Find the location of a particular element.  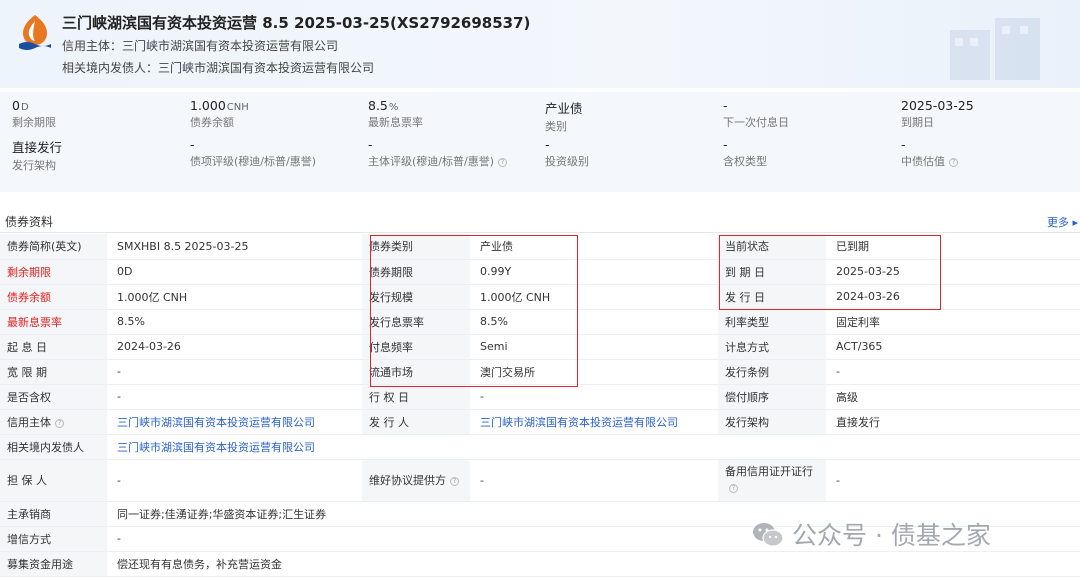

summary-issue-structure: 直接发行 发行架构 is located at coordinates (37, 156).